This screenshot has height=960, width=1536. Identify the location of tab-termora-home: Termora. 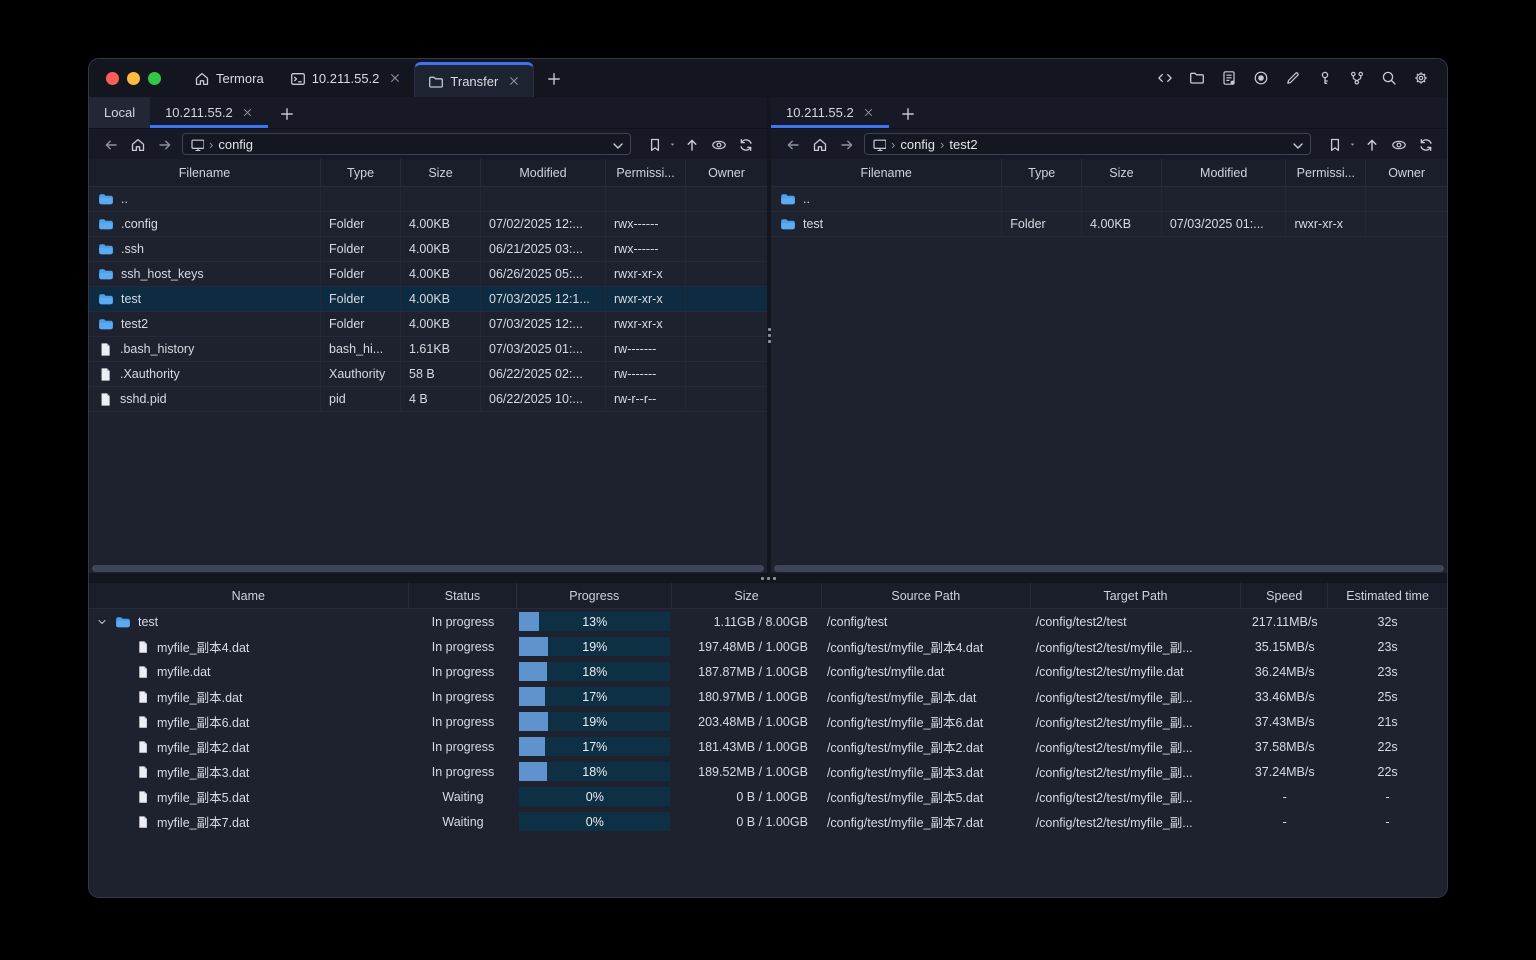
(229, 78).